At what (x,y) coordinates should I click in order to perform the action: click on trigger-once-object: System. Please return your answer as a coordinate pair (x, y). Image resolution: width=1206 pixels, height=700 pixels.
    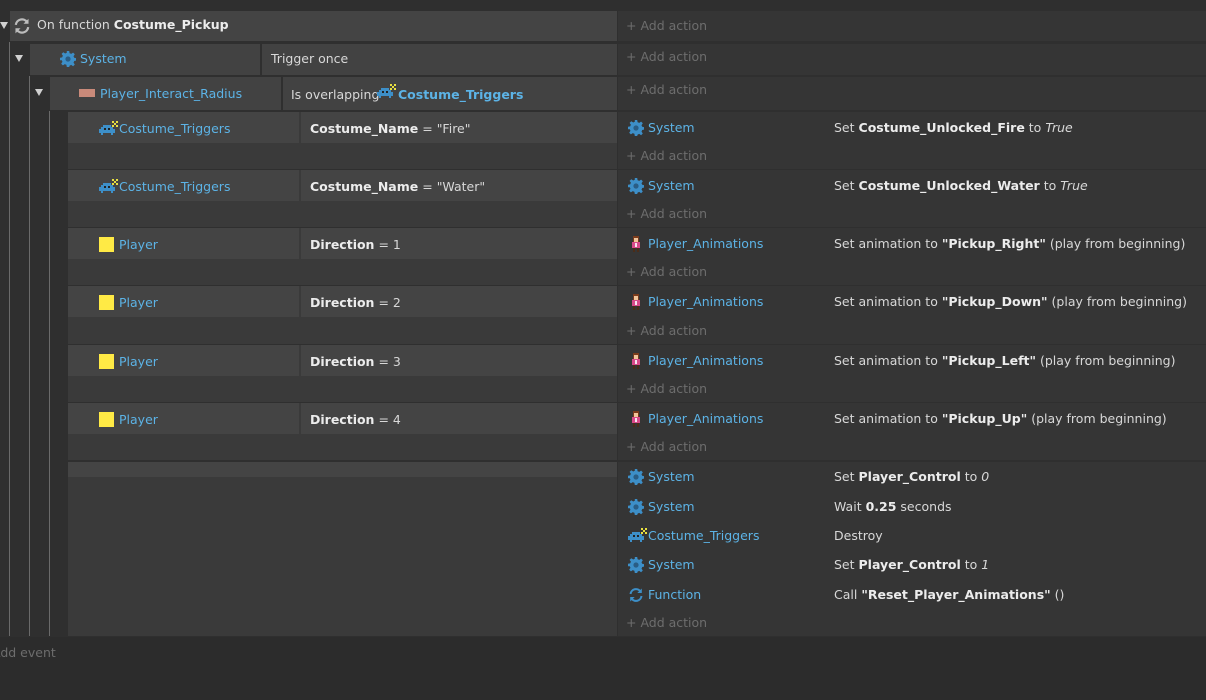
    Looking at the image, I should click on (103, 59).